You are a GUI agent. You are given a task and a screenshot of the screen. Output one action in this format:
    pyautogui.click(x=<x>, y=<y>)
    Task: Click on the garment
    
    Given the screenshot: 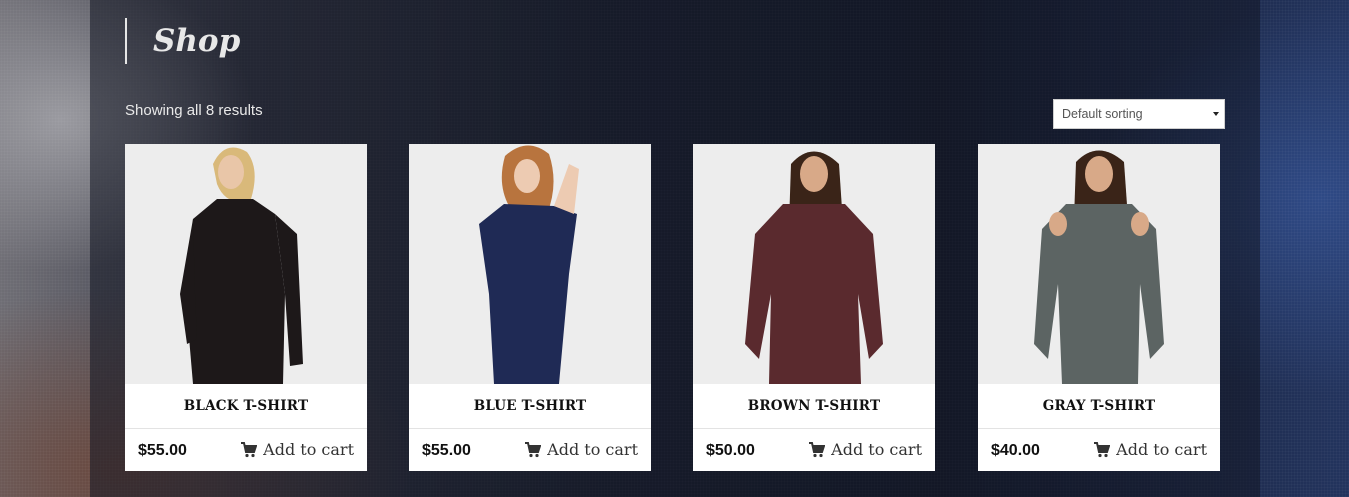 What is the action you would take?
    pyautogui.click(x=236, y=291)
    